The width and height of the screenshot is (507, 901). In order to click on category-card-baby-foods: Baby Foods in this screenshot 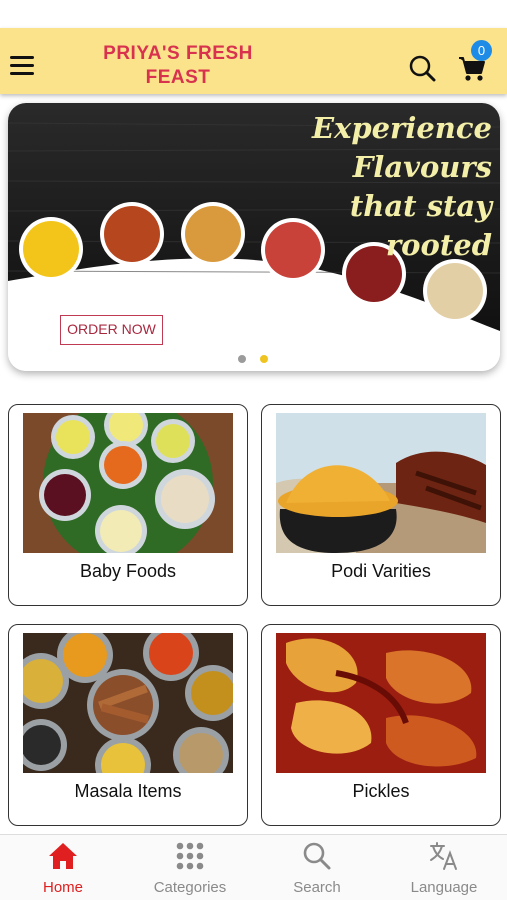, I will do `click(128, 505)`.